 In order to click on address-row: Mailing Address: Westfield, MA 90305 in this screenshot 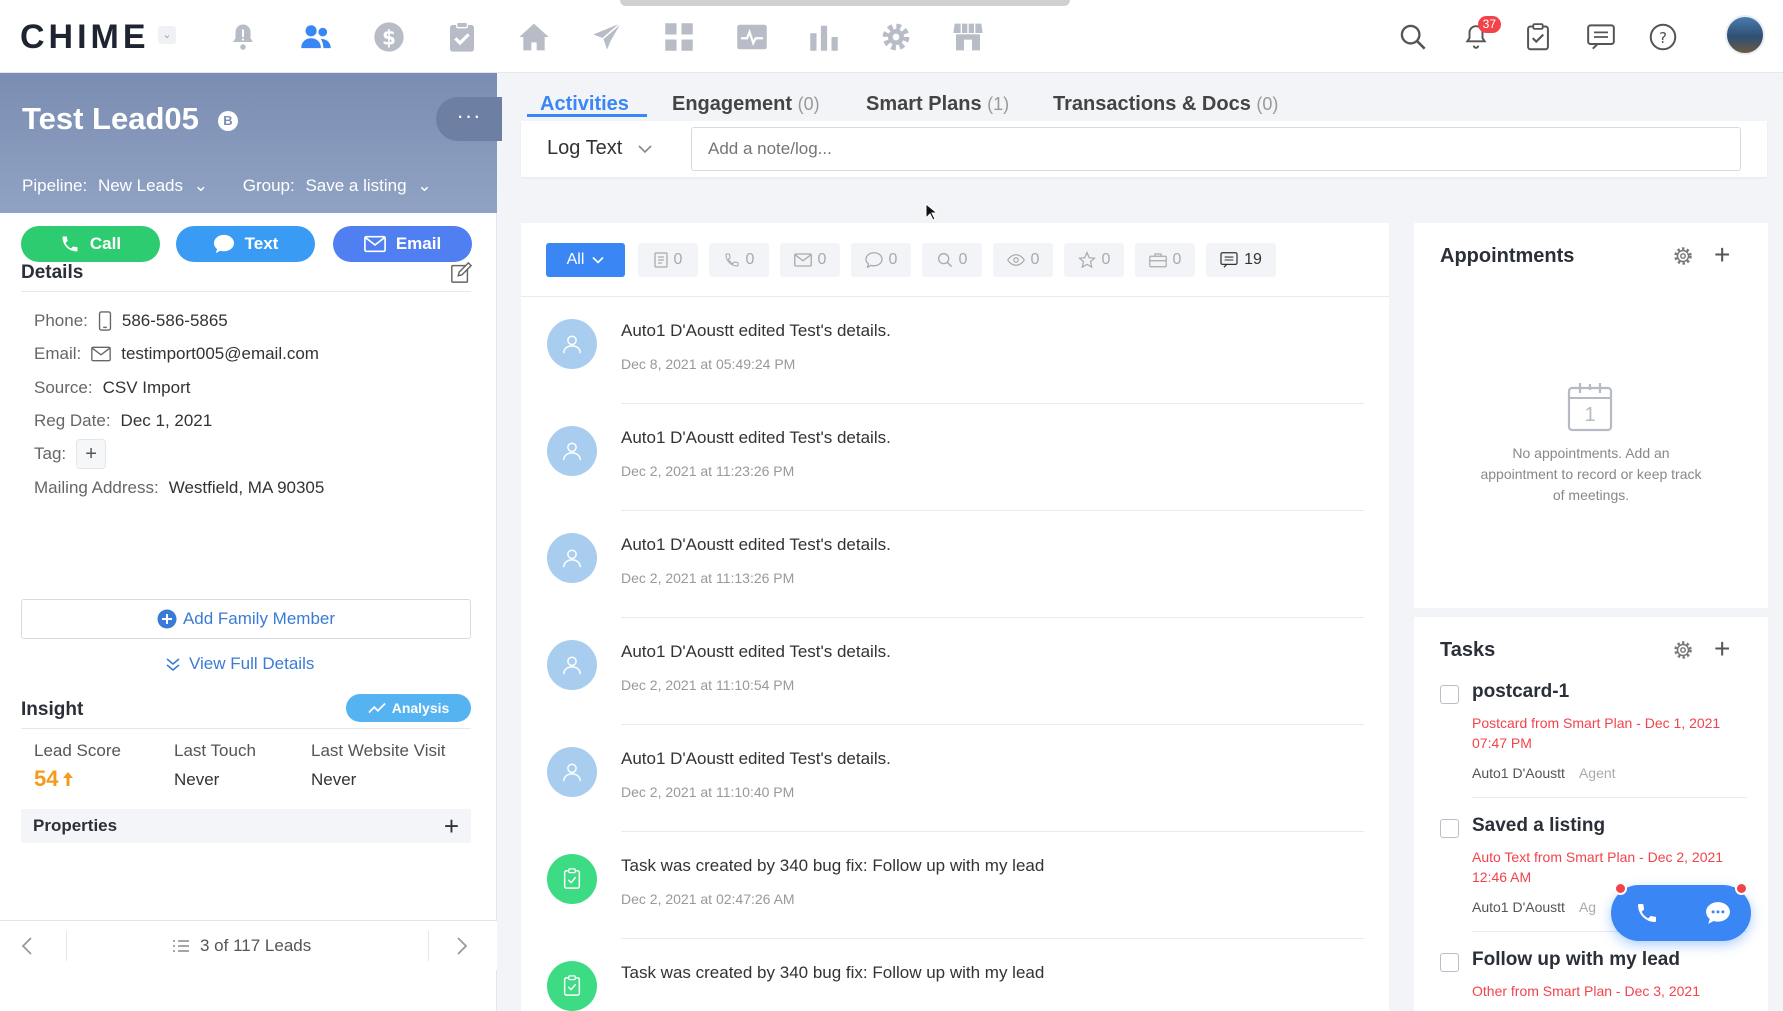, I will do `click(179, 488)`.